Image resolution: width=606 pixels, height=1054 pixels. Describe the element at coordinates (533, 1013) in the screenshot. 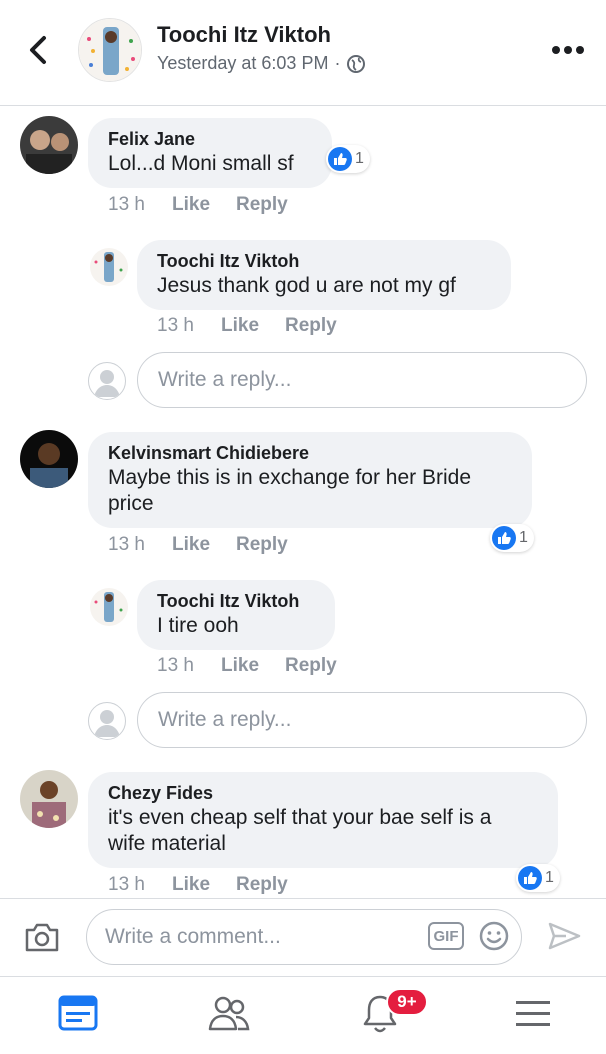

I see `menu-icon` at that location.